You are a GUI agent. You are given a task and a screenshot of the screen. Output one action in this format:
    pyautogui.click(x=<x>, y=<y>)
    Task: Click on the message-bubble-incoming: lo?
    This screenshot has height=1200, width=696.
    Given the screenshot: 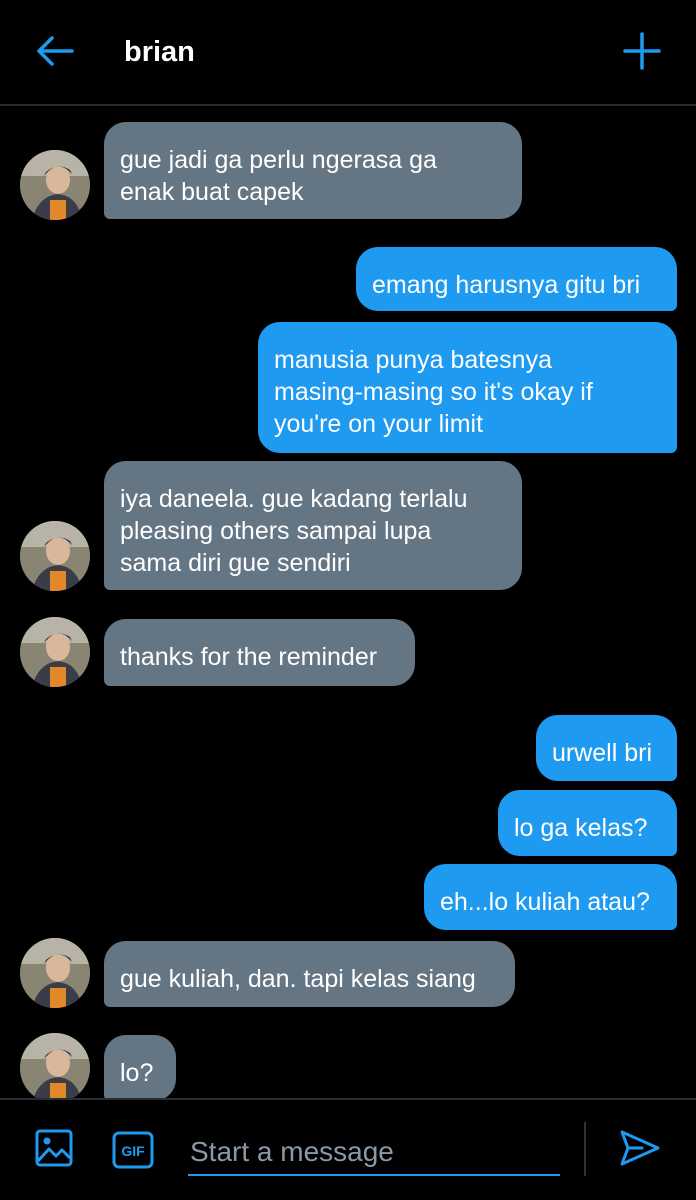 What is the action you would take?
    pyautogui.click(x=140, y=1066)
    